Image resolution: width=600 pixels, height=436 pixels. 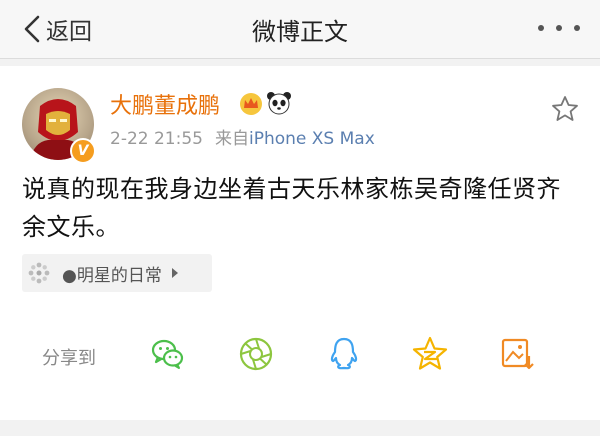 I want to click on qzone-icon, so click(x=430, y=354).